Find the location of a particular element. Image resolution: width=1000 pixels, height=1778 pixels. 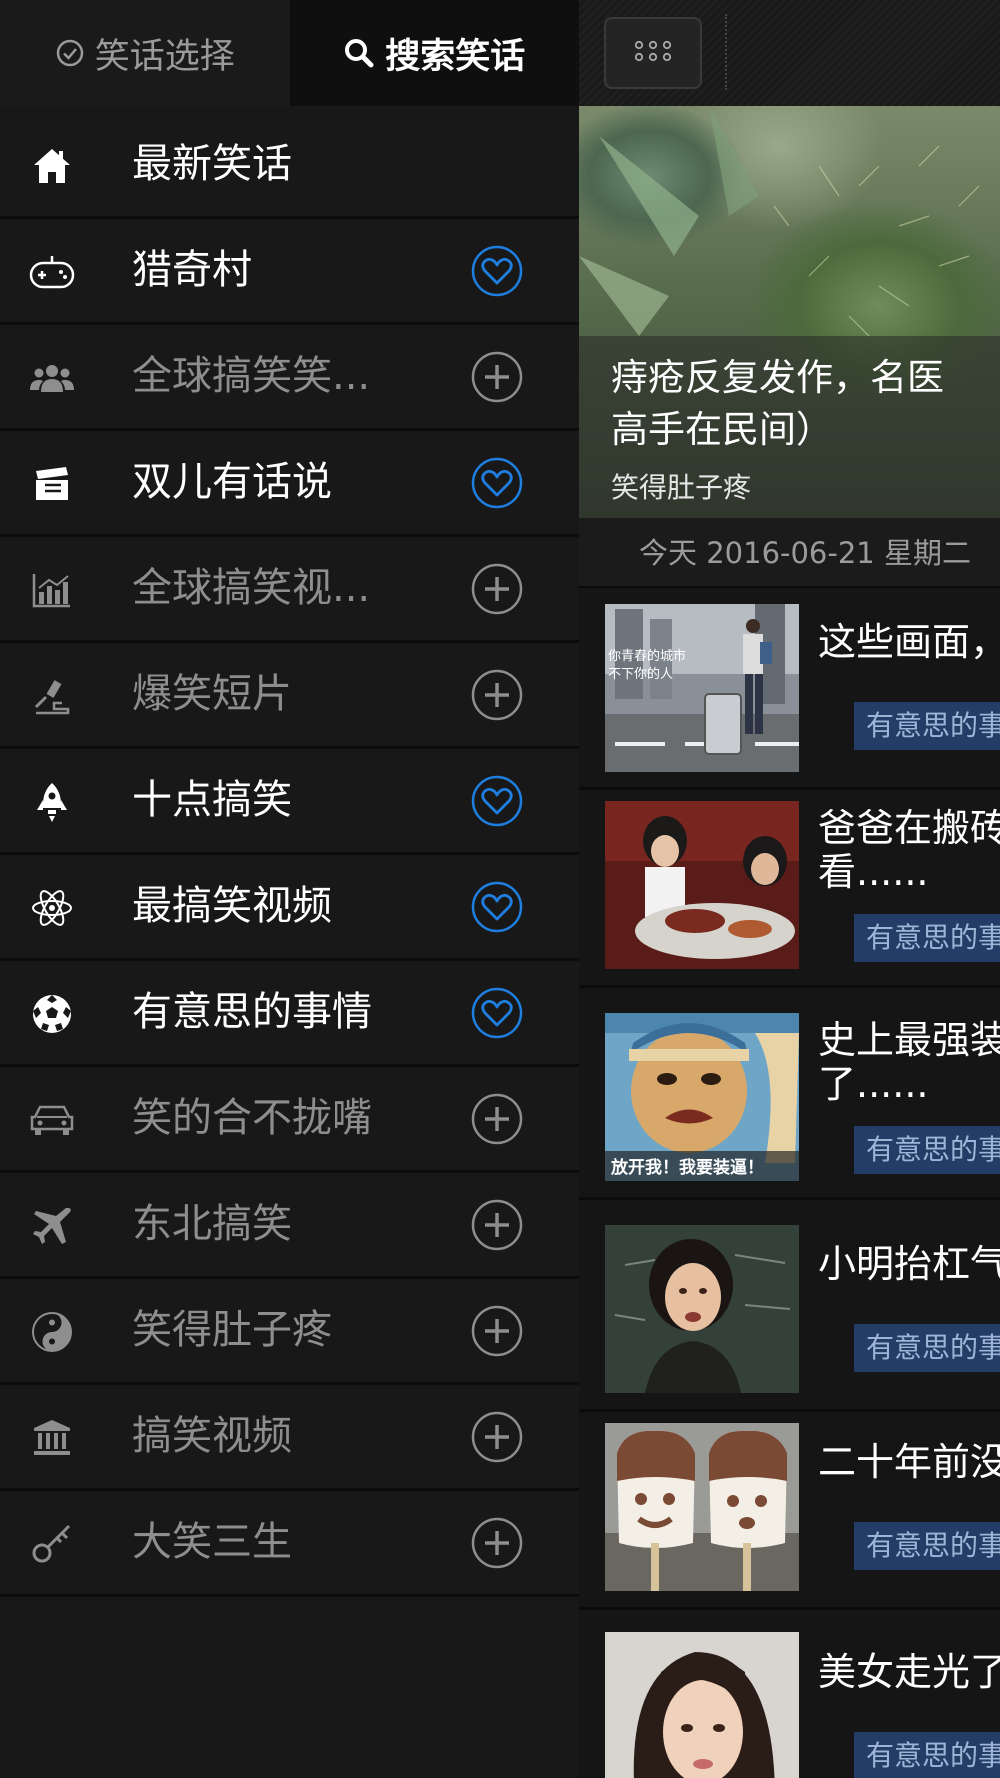

menu-item: 爆笑短片 is located at coordinates (289, 696).